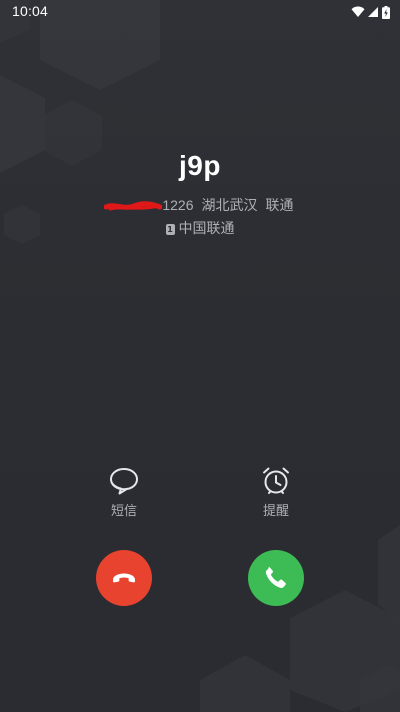  What do you see at coordinates (276, 480) in the screenshot?
I see `alarm-clock-icon` at bounding box center [276, 480].